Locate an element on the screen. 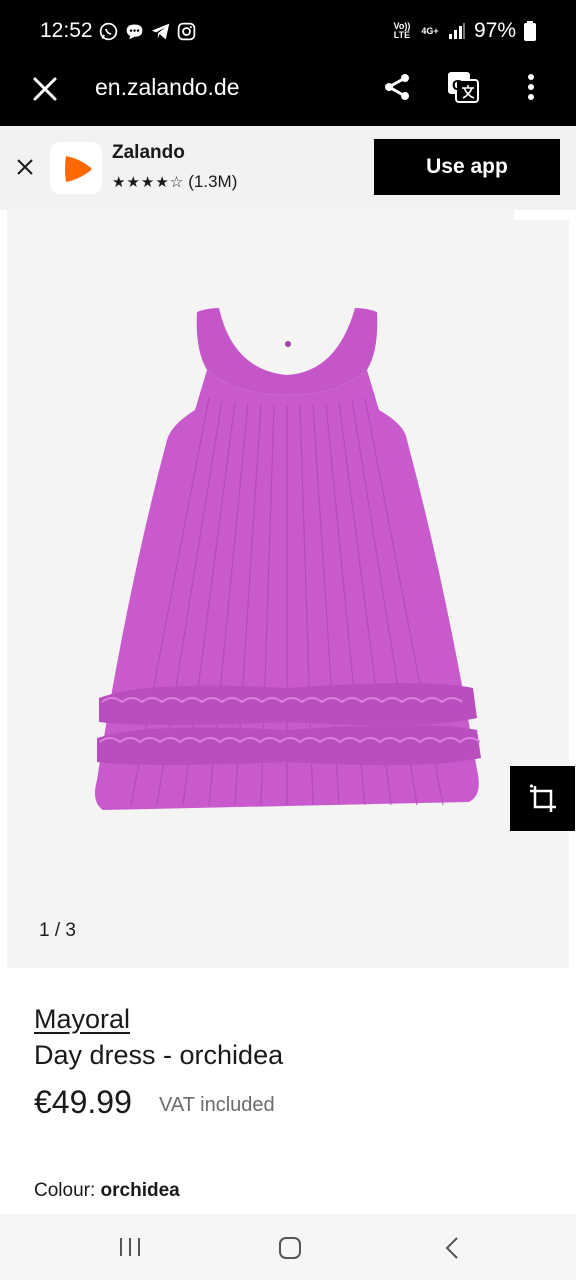 This screenshot has height=1280, width=576. recent-apps-icon is located at coordinates (130, 1247).